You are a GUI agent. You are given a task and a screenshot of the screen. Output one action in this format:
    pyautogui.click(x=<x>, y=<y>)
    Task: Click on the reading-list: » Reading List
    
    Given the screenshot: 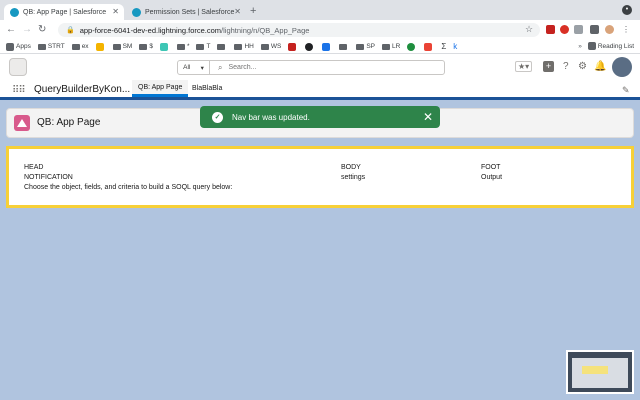 What is the action you would take?
    pyautogui.click(x=606, y=46)
    